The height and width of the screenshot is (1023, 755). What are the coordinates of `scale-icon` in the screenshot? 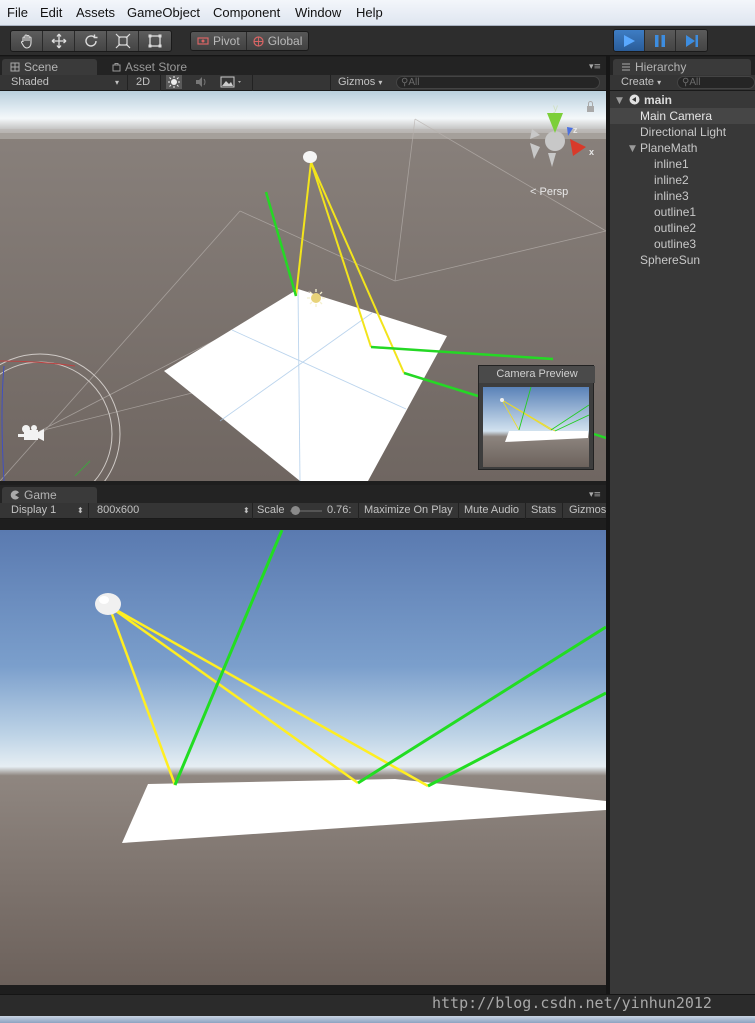 It's located at (122, 41).